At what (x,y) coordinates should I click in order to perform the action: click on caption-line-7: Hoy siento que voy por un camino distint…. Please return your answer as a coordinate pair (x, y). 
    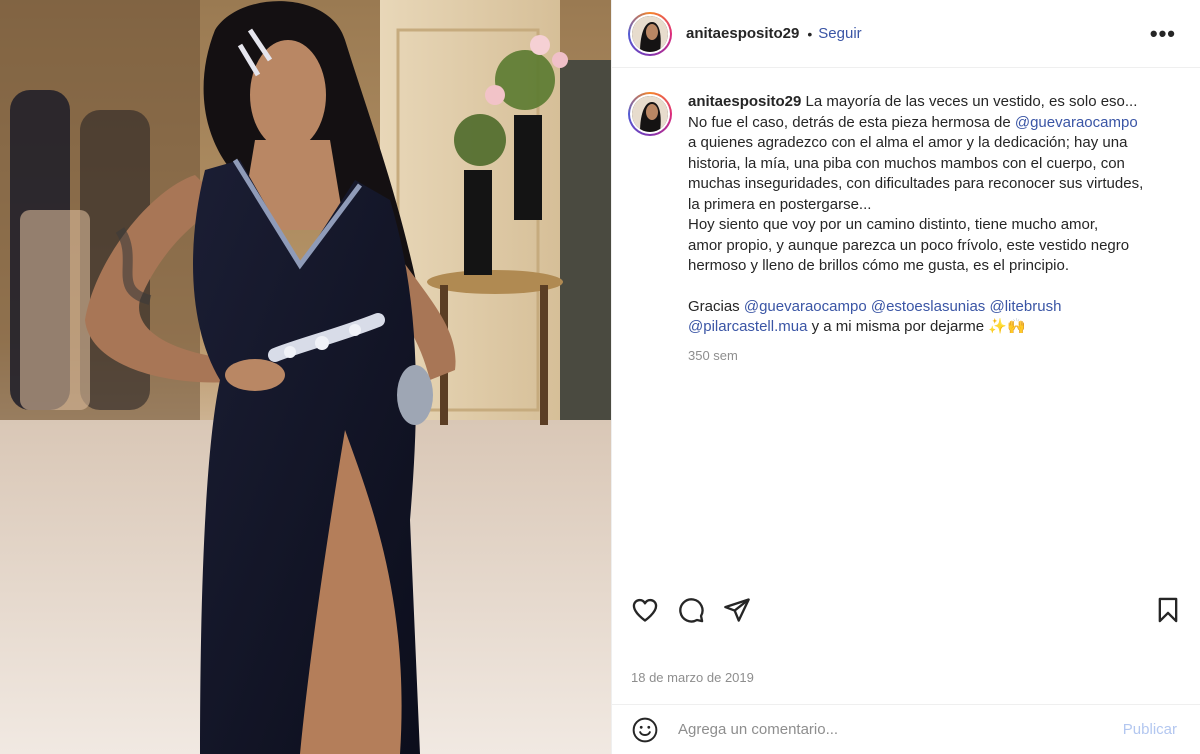
    Looking at the image, I should click on (893, 224).